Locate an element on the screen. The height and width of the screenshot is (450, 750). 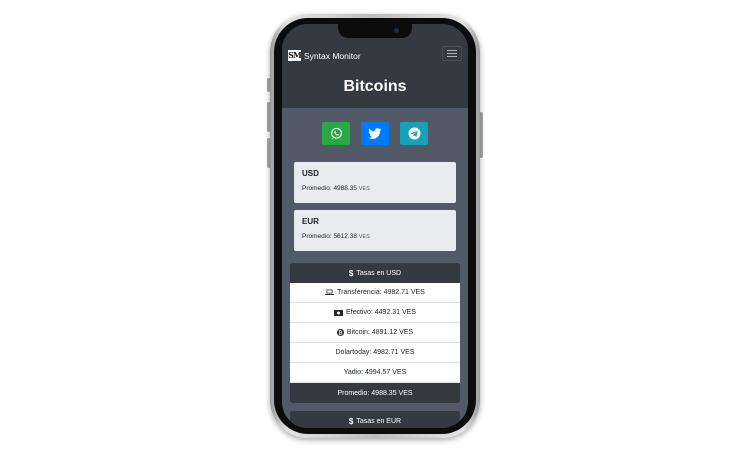
brand-name: Syntax Monitor is located at coordinates (332, 55).